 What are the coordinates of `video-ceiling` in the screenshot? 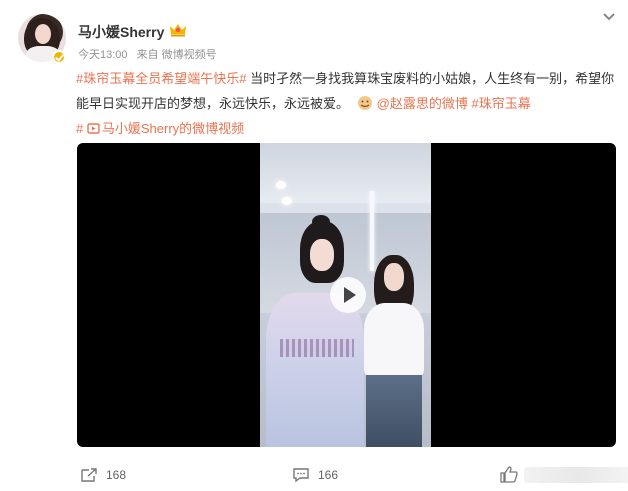 It's located at (345, 173).